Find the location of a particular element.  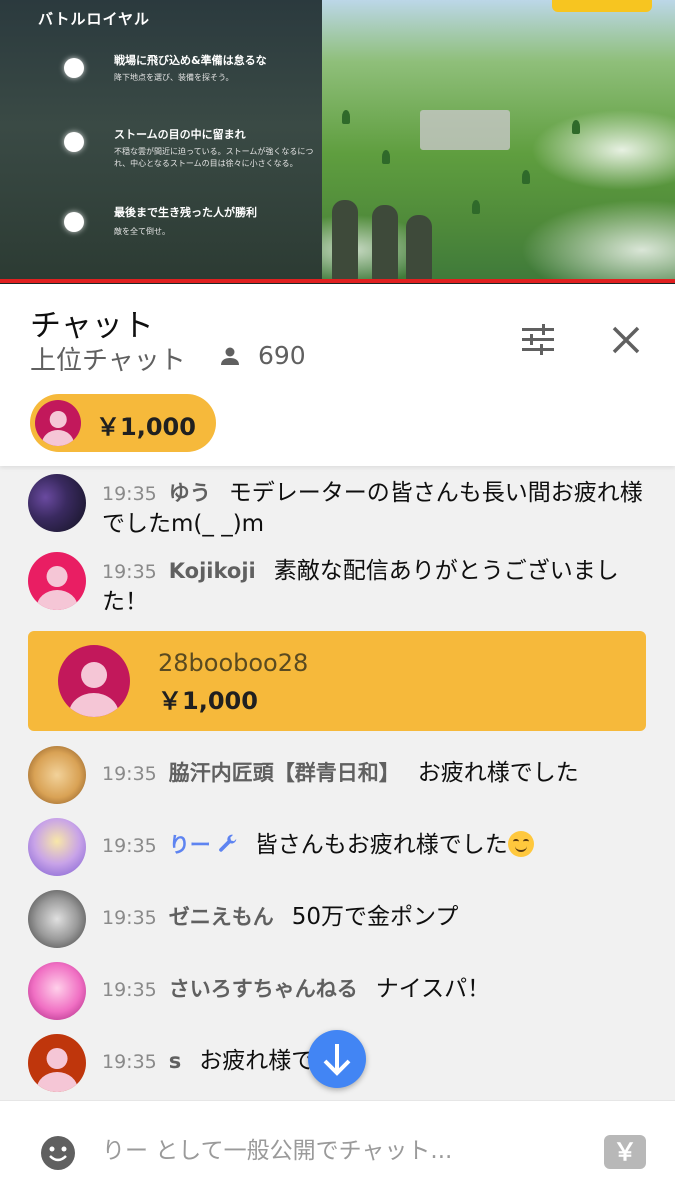

message-author: 脇汗内匠頭【群青日和】 is located at coordinates (284, 773).